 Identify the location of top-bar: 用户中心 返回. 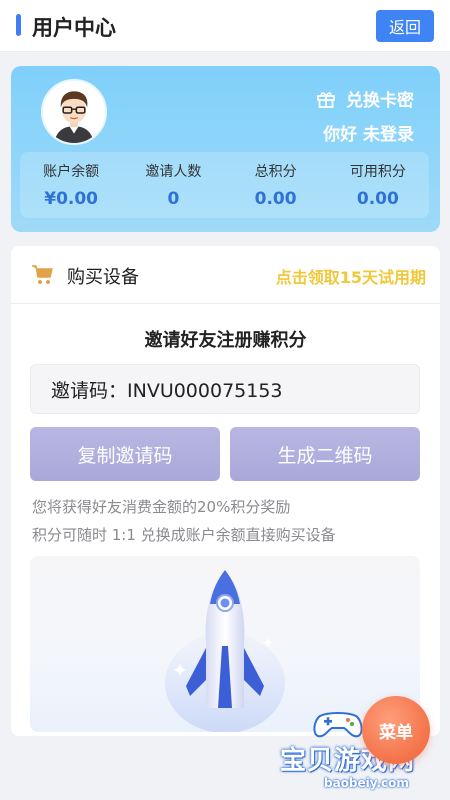
(225, 26).